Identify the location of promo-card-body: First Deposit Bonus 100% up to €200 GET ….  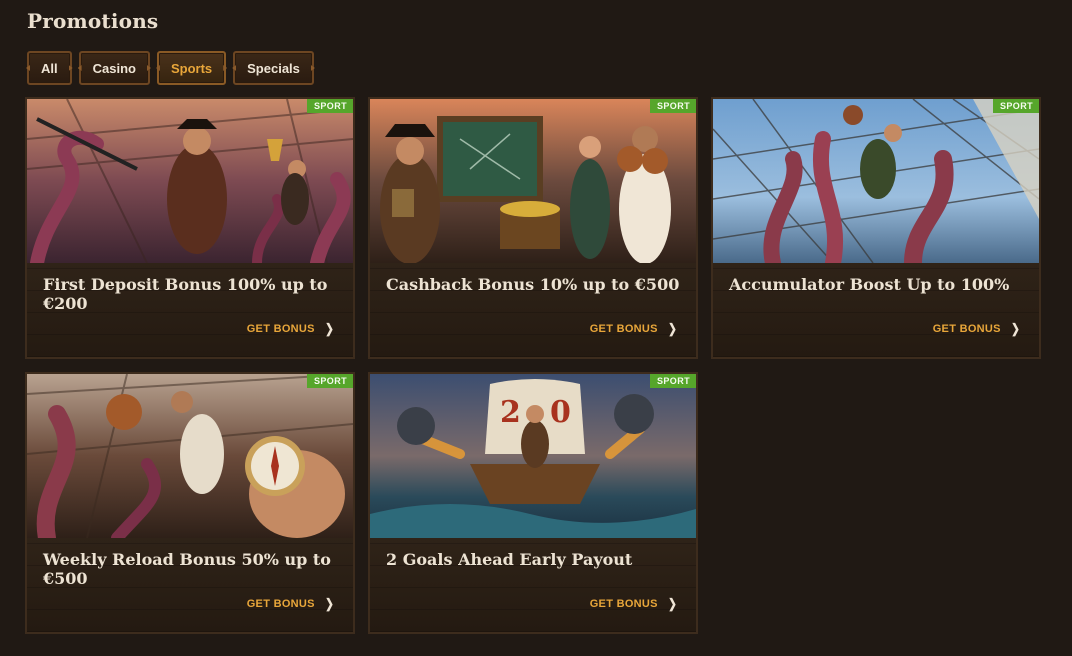
(190, 310).